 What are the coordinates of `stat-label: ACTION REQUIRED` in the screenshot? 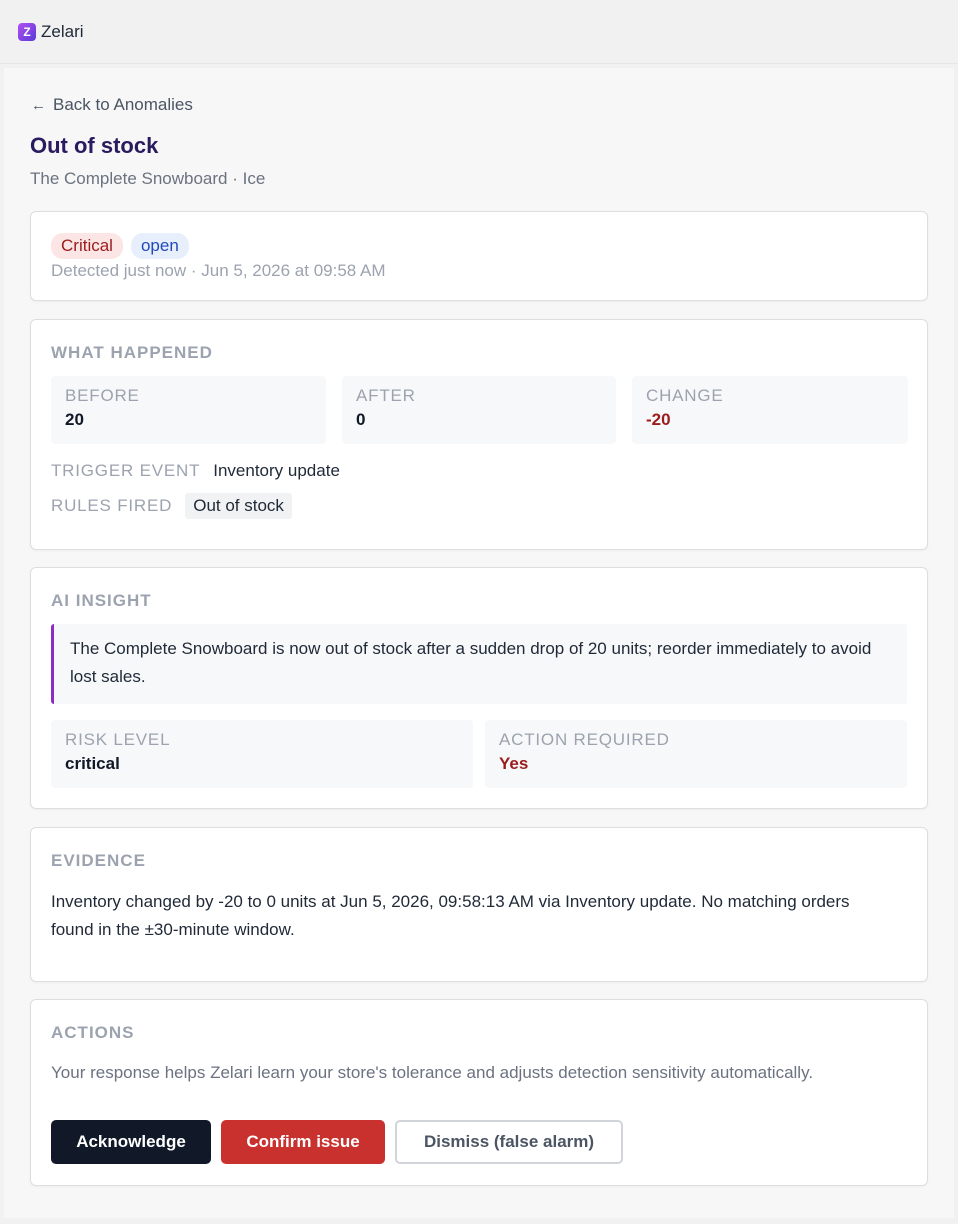 It's located at (584, 739).